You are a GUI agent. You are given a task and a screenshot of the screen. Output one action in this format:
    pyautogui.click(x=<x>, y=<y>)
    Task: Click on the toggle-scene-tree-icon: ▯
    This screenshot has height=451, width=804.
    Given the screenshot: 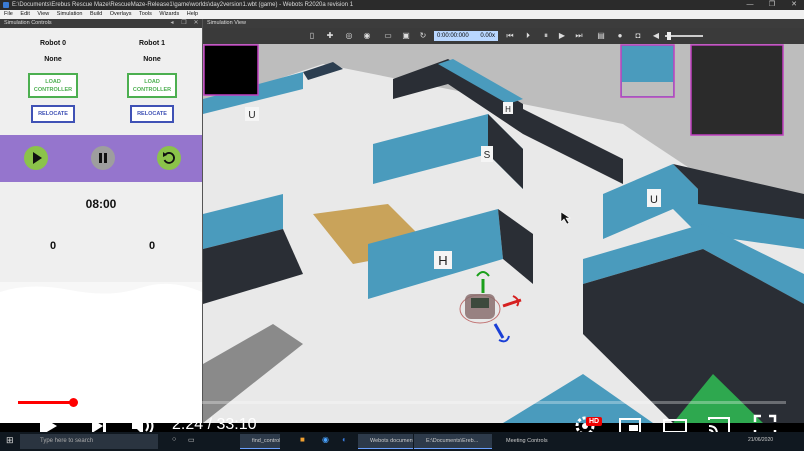 What is the action you would take?
    pyautogui.click(x=312, y=36)
    